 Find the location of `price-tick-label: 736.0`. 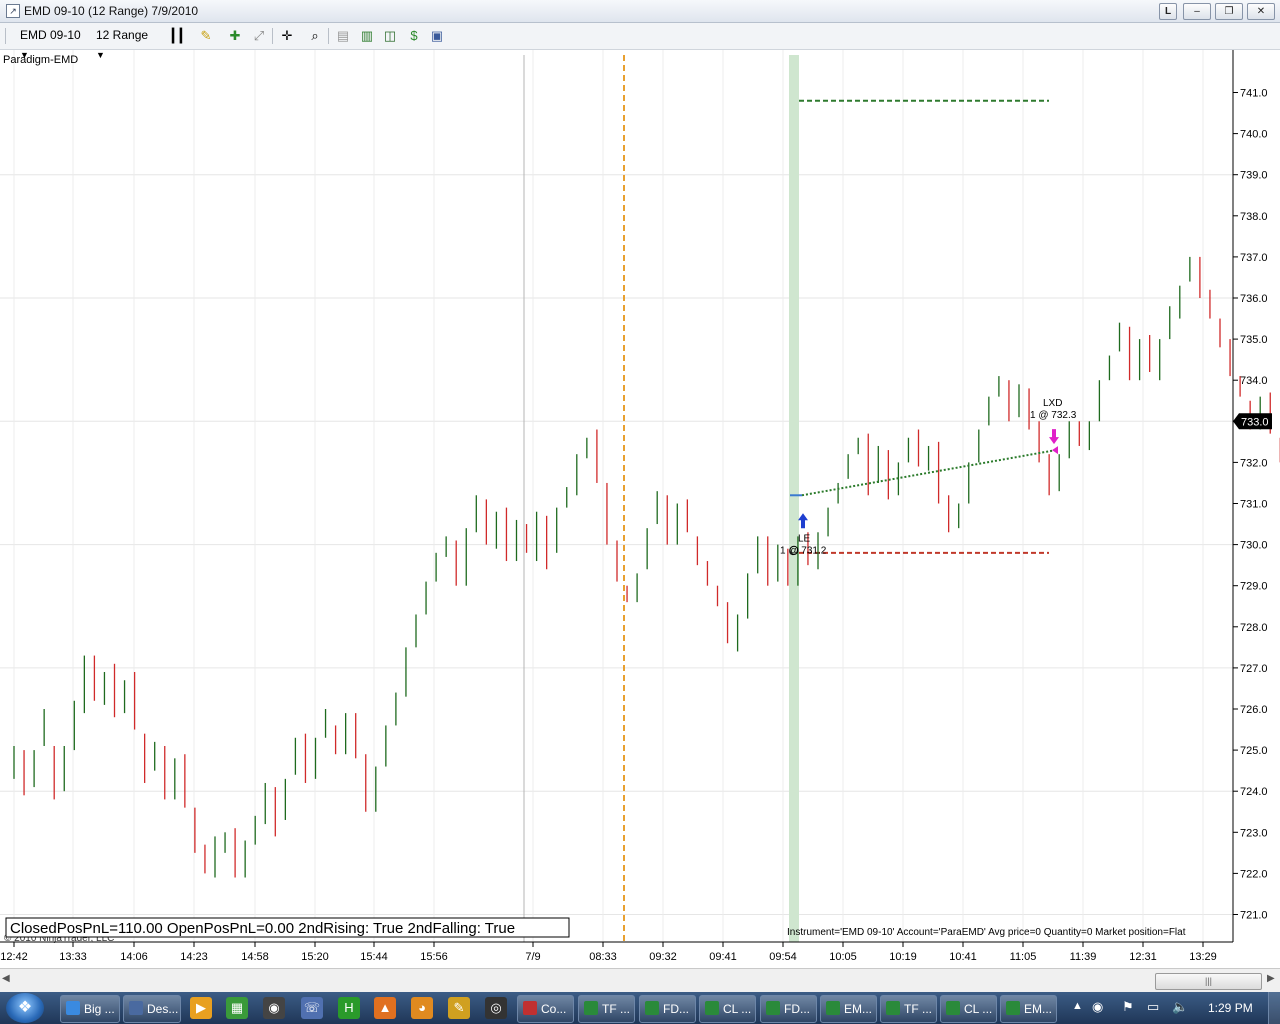

price-tick-label: 736.0 is located at coordinates (1254, 299).